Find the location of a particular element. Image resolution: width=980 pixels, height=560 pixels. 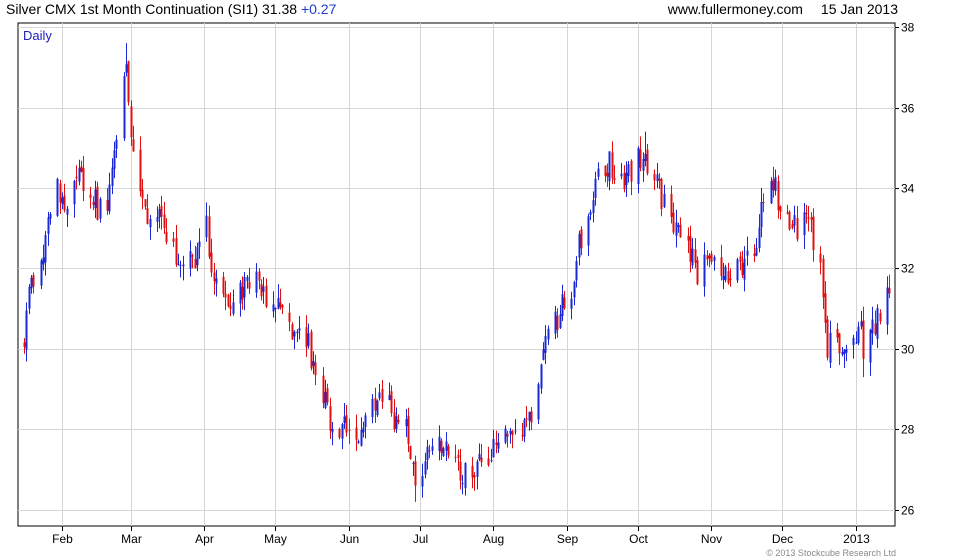

x-tick-label: Feb is located at coordinates (62, 539).